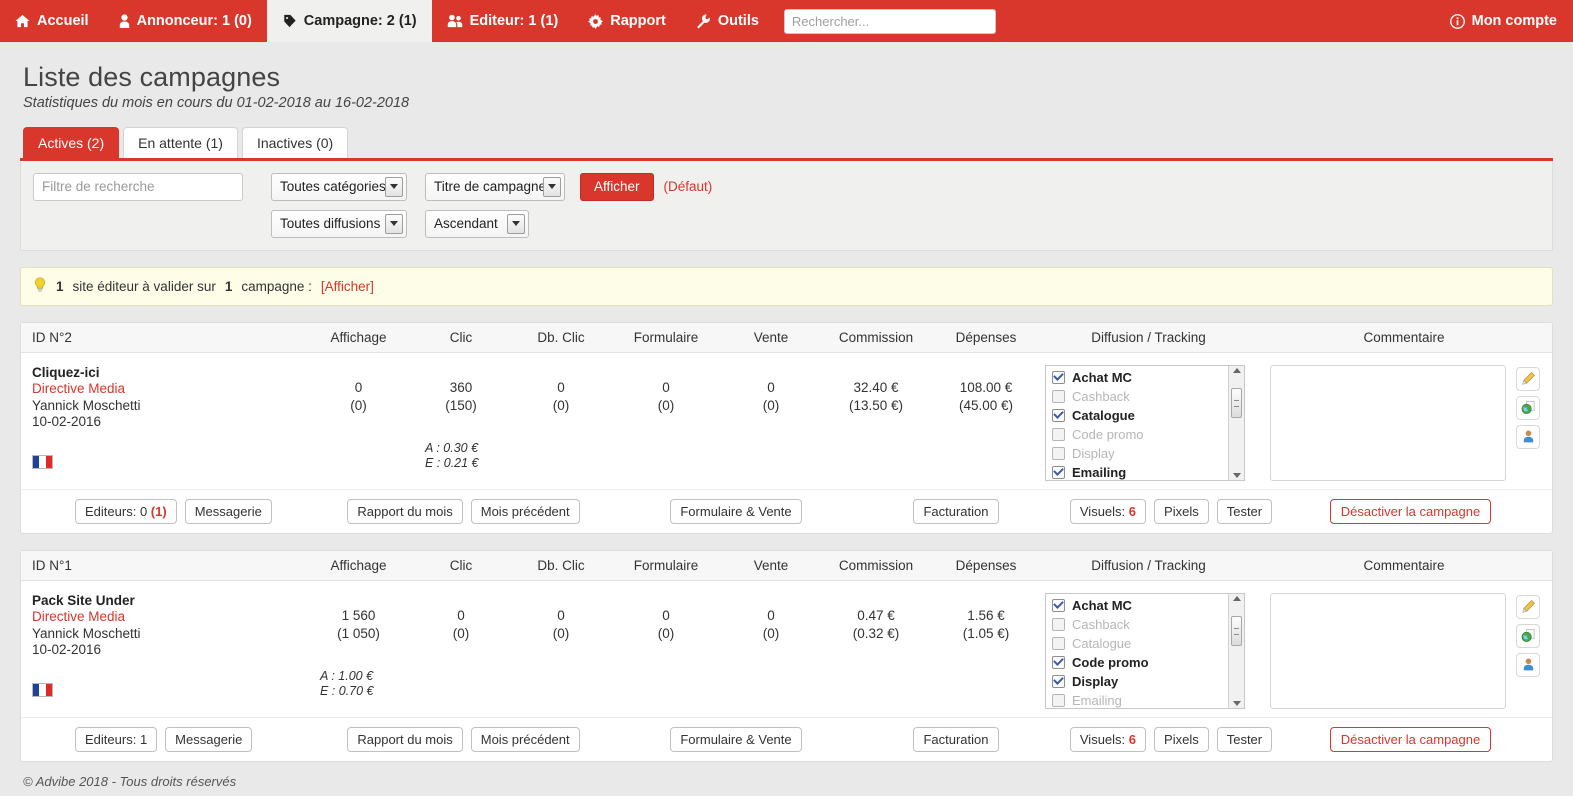 Image resolution: width=1573 pixels, height=796 pixels. I want to click on metric-affichage: 0 (0), so click(358, 423).